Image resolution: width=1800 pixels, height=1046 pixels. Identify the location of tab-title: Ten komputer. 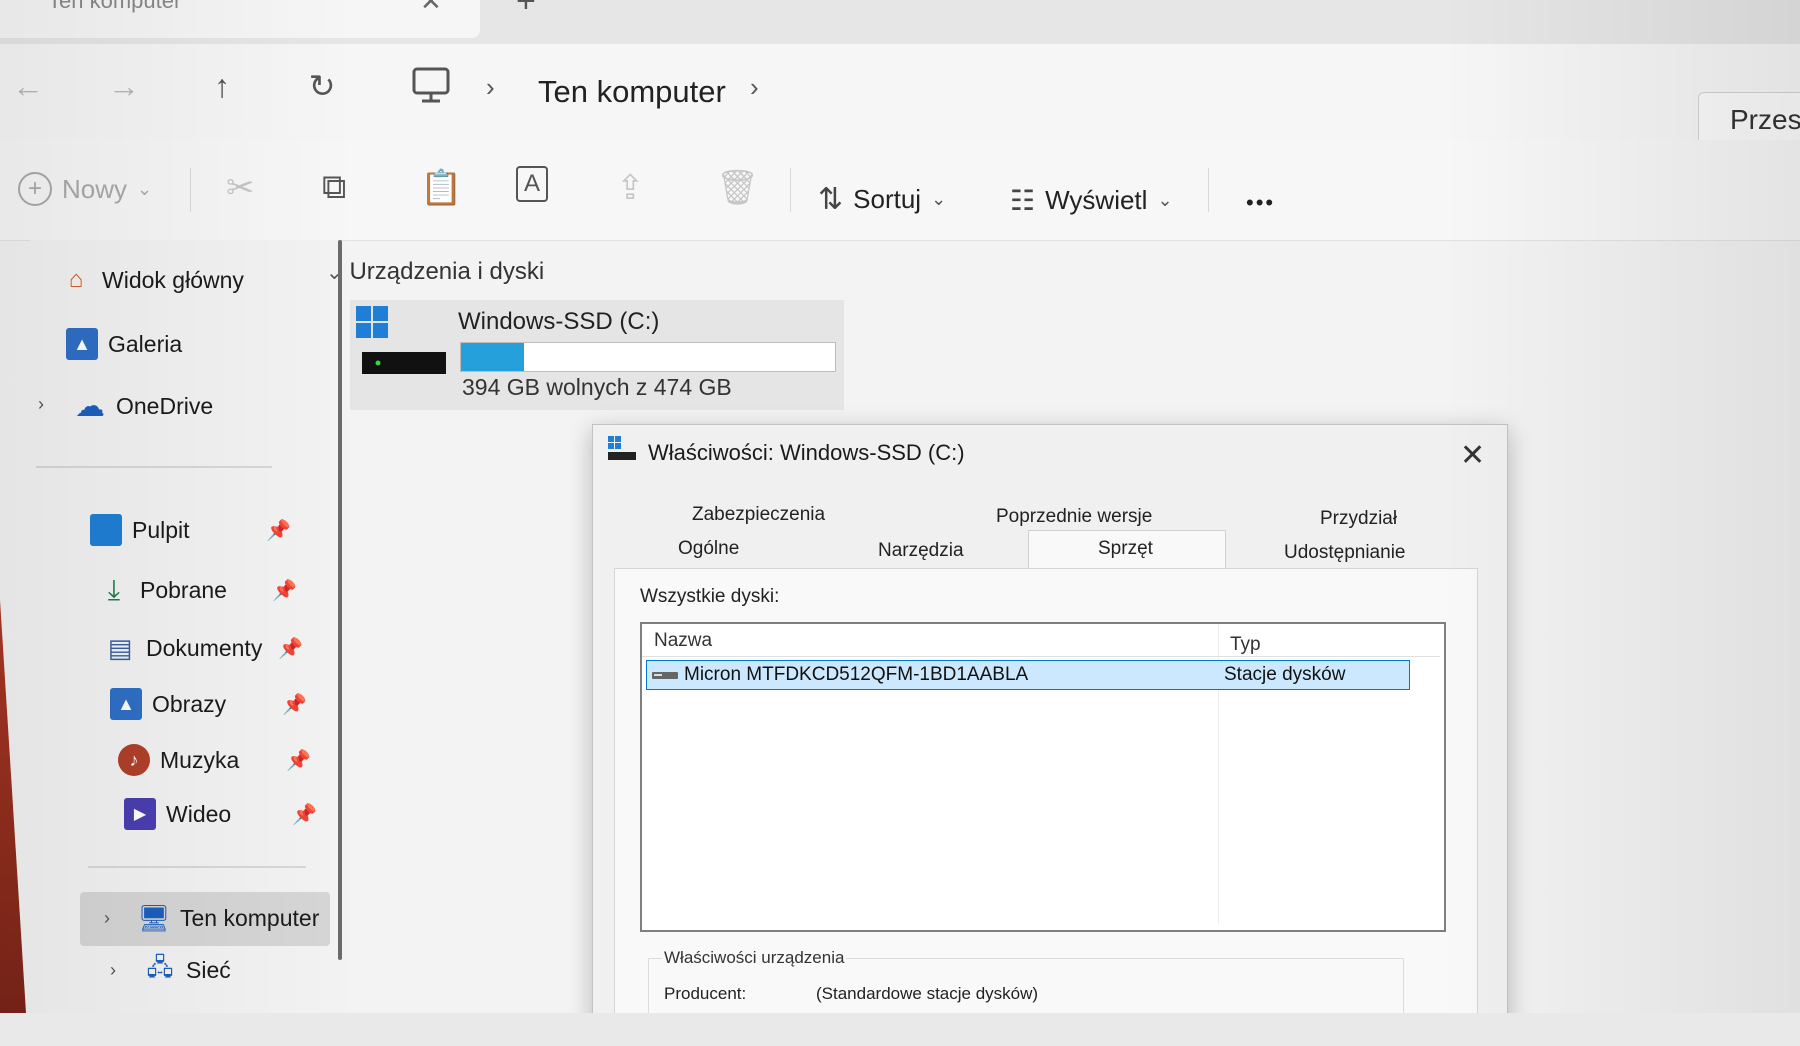
(115, 6).